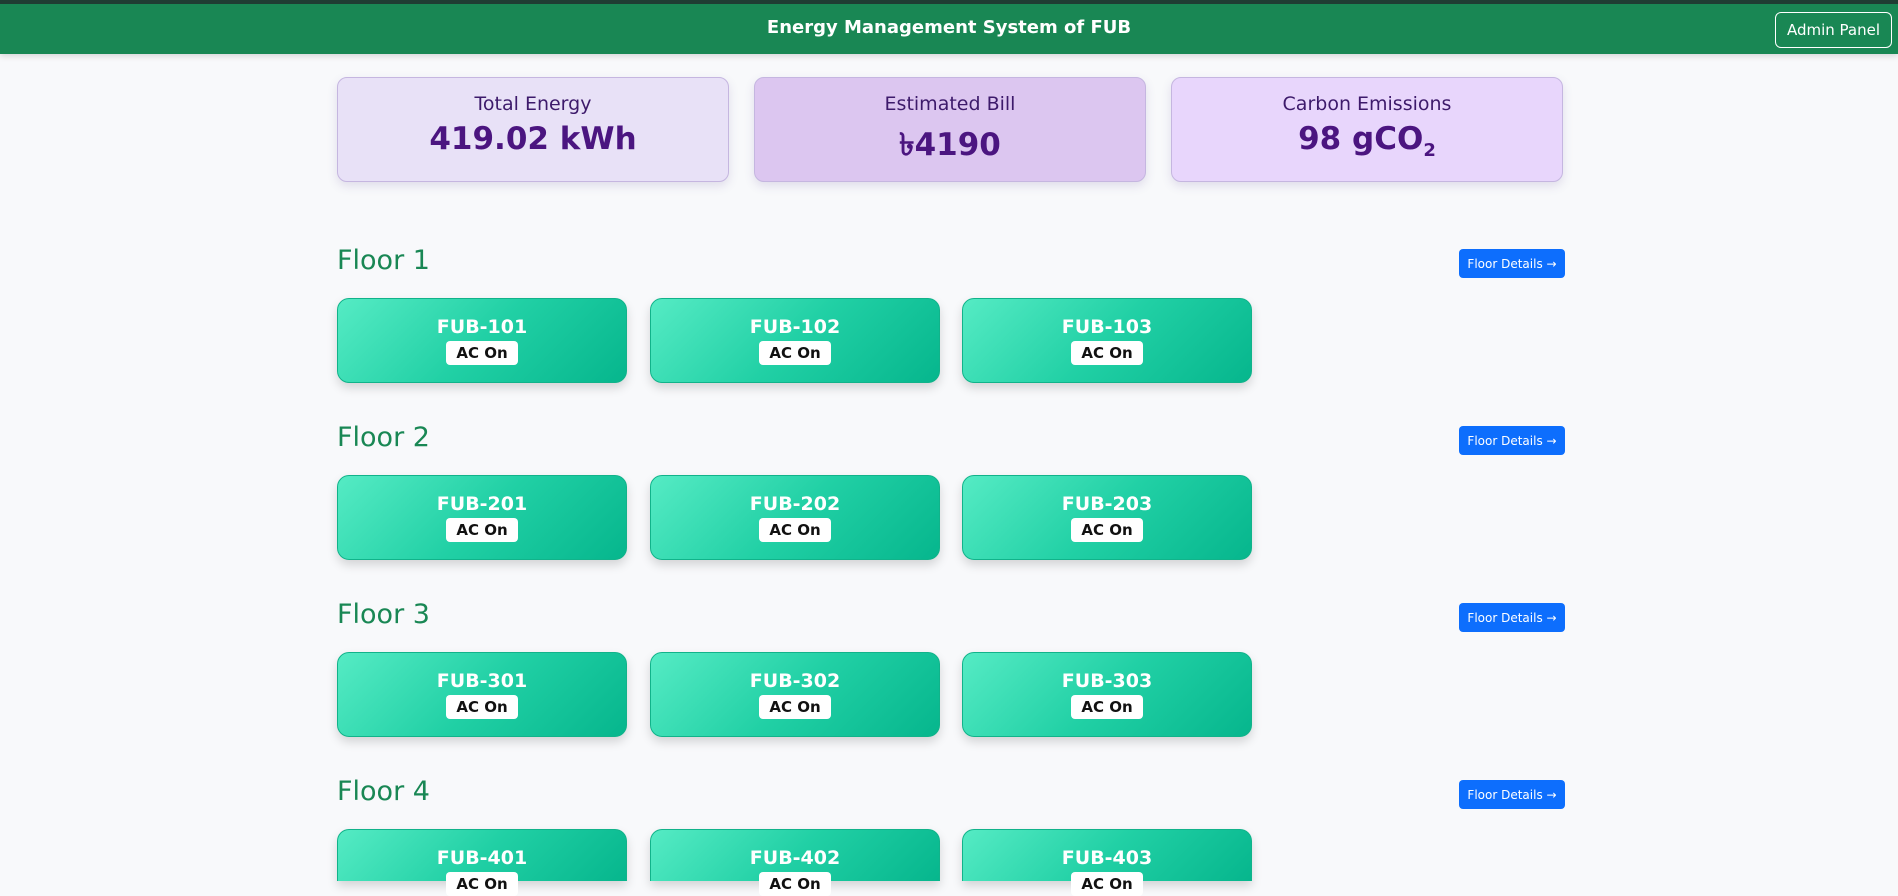 The image size is (1898, 896). Describe the element at coordinates (383, 614) in the screenshot. I see `floor-title: Floor 3` at that location.